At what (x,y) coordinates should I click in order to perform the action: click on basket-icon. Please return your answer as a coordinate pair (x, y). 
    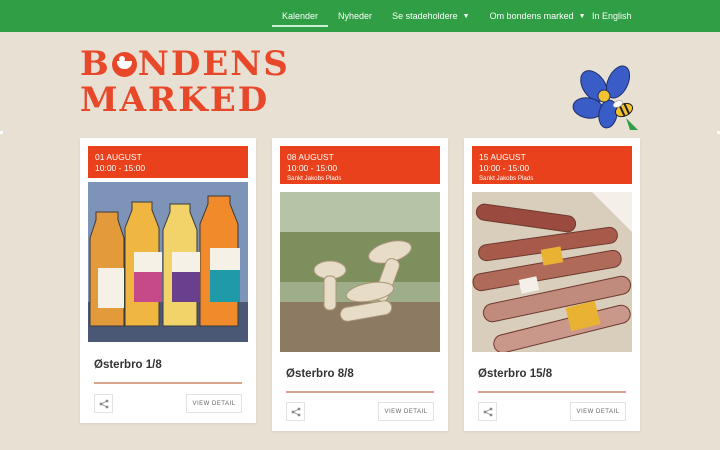
    Looking at the image, I should click on (124, 64).